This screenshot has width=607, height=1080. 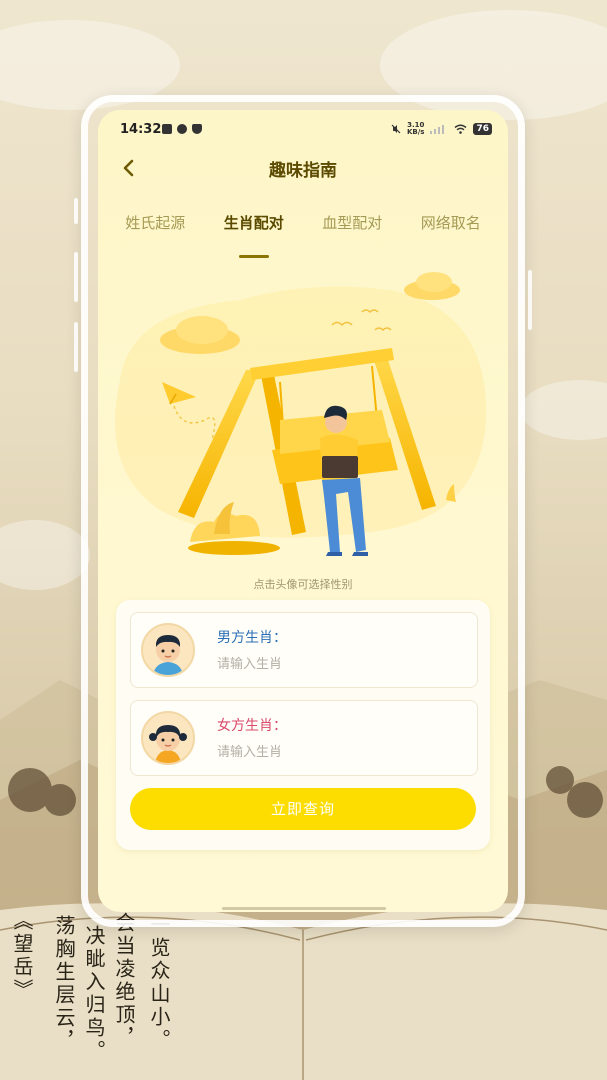 What do you see at coordinates (197, 129) in the screenshot?
I see `shield-icon` at bounding box center [197, 129].